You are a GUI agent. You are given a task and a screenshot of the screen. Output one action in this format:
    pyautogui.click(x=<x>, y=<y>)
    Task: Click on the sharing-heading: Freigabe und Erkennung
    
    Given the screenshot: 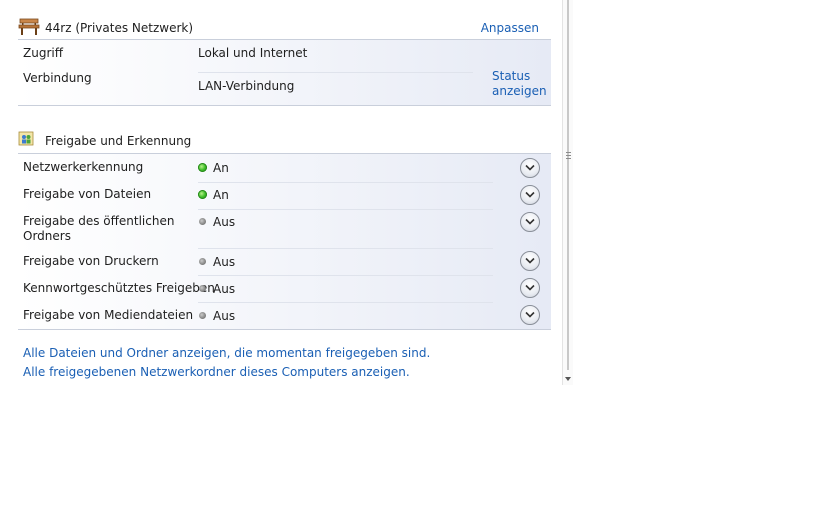 What is the action you would take?
    pyautogui.click(x=118, y=141)
    